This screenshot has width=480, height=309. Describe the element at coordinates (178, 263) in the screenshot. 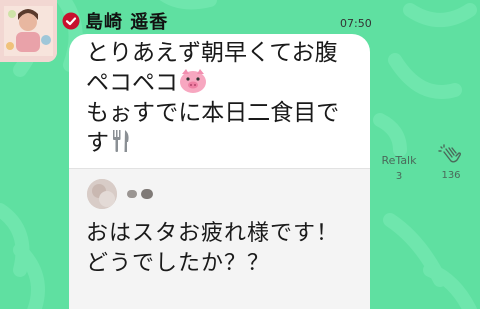

I see `reply-line: どうでしたか？？` at that location.